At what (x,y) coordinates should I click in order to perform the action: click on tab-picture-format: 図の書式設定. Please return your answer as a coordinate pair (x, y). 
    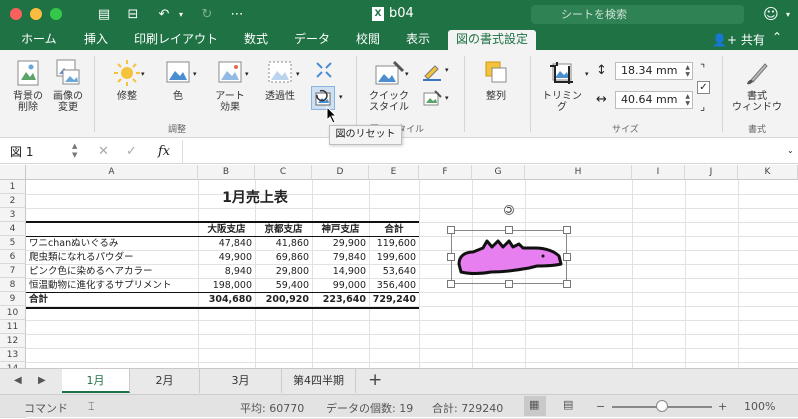
    Looking at the image, I should click on (492, 40).